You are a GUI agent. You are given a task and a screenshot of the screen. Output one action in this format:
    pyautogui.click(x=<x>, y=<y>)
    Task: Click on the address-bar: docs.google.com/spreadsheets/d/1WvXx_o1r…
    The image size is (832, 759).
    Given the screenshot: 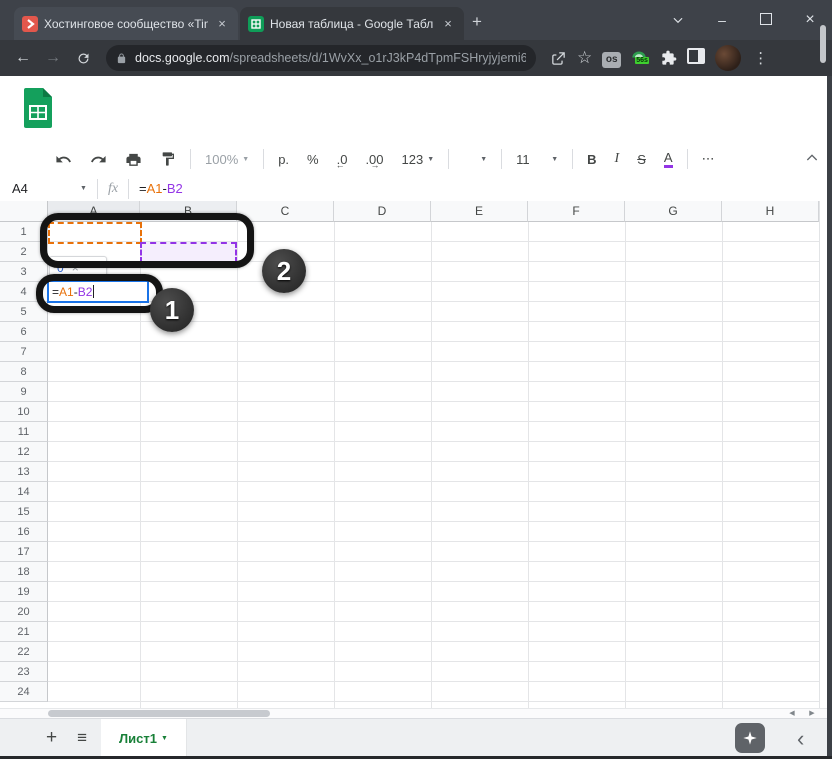 What is the action you would take?
    pyautogui.click(x=321, y=58)
    